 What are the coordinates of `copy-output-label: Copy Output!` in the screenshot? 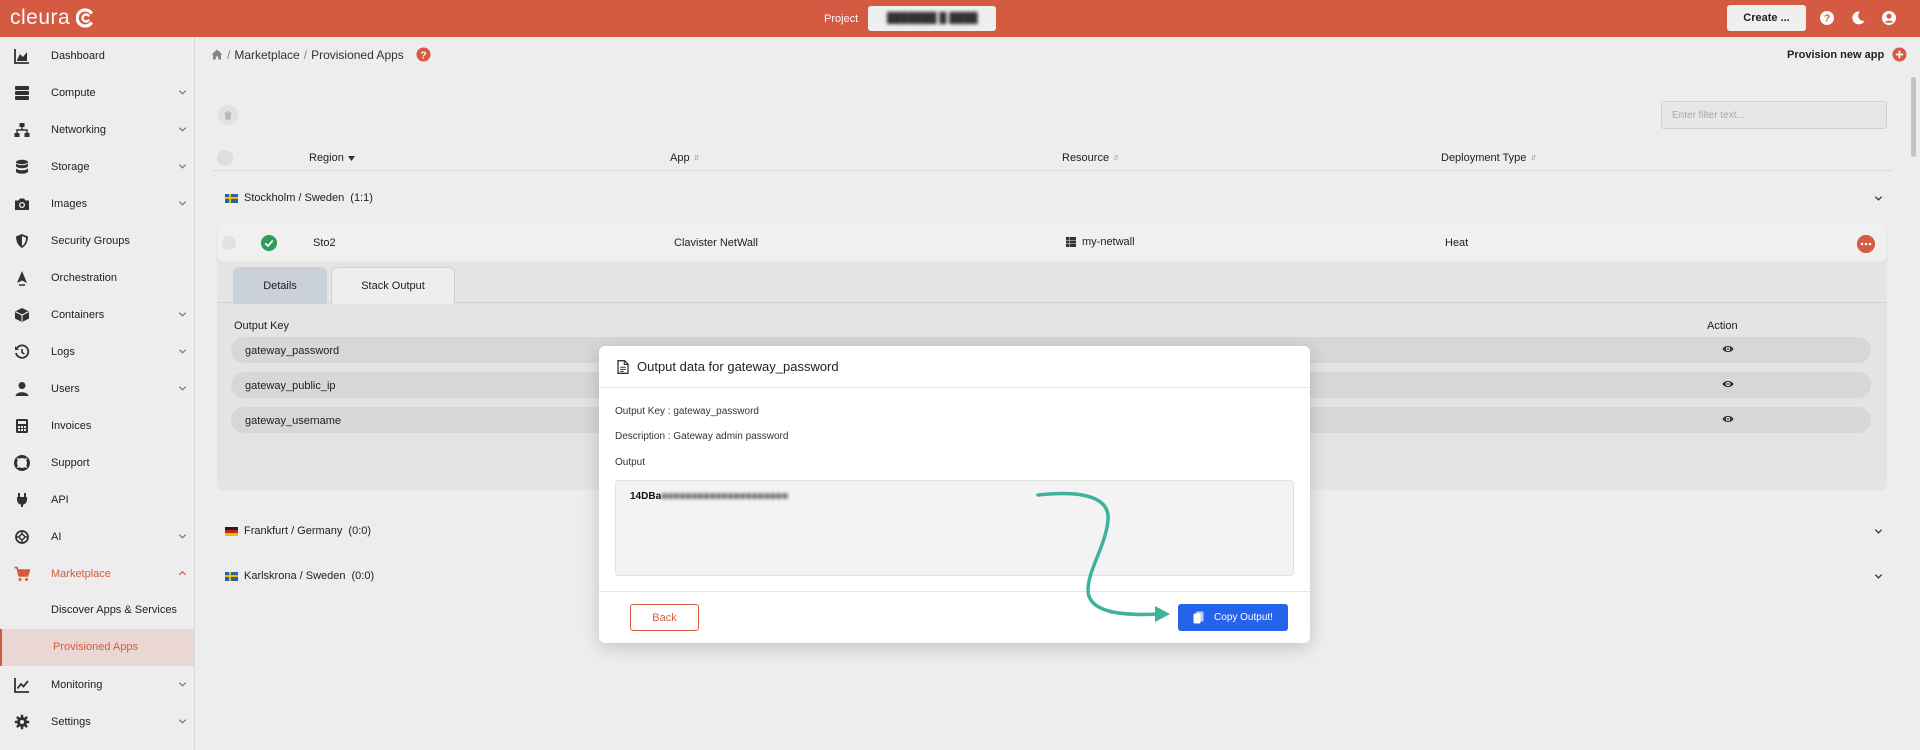 It's located at (1243, 617).